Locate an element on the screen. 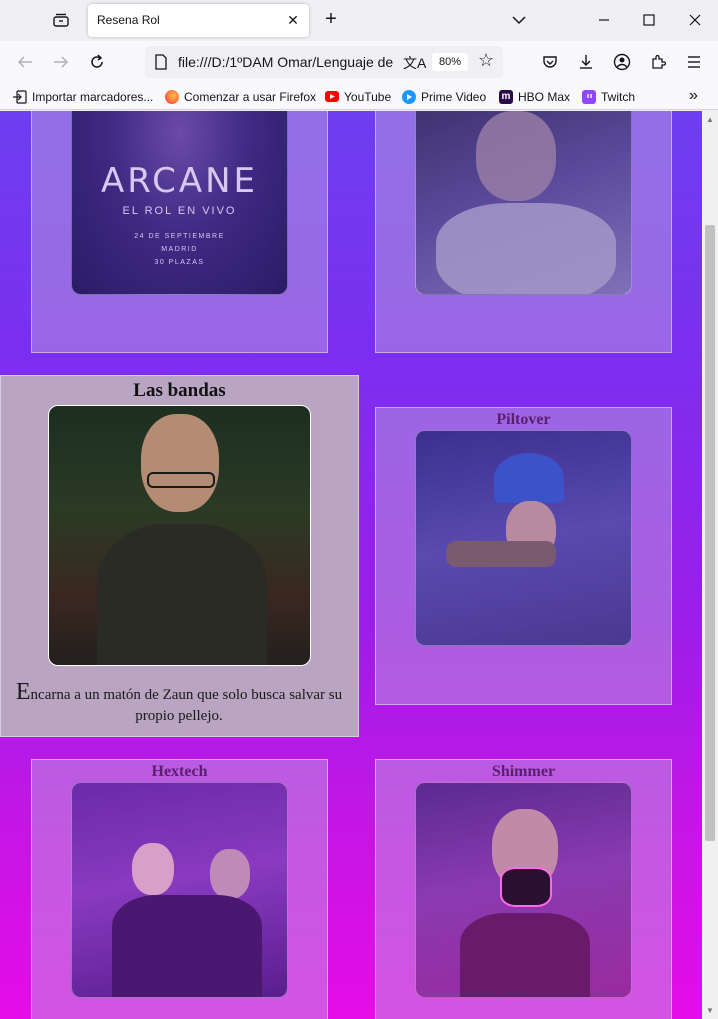 The height and width of the screenshot is (1019, 718). close-window-icon is located at coordinates (695, 20).